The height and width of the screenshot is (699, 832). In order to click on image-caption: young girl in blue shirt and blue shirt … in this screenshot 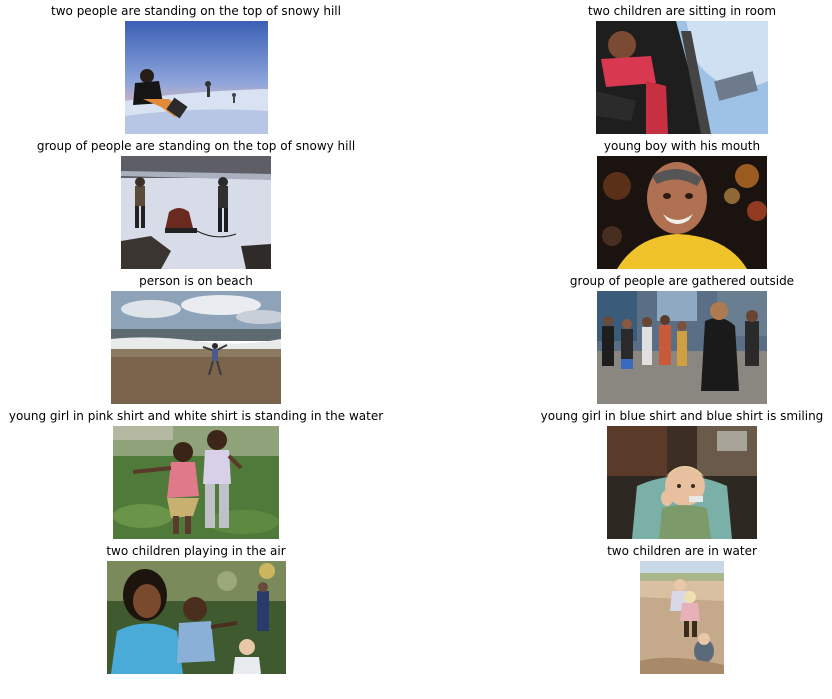, I will do `click(682, 416)`.